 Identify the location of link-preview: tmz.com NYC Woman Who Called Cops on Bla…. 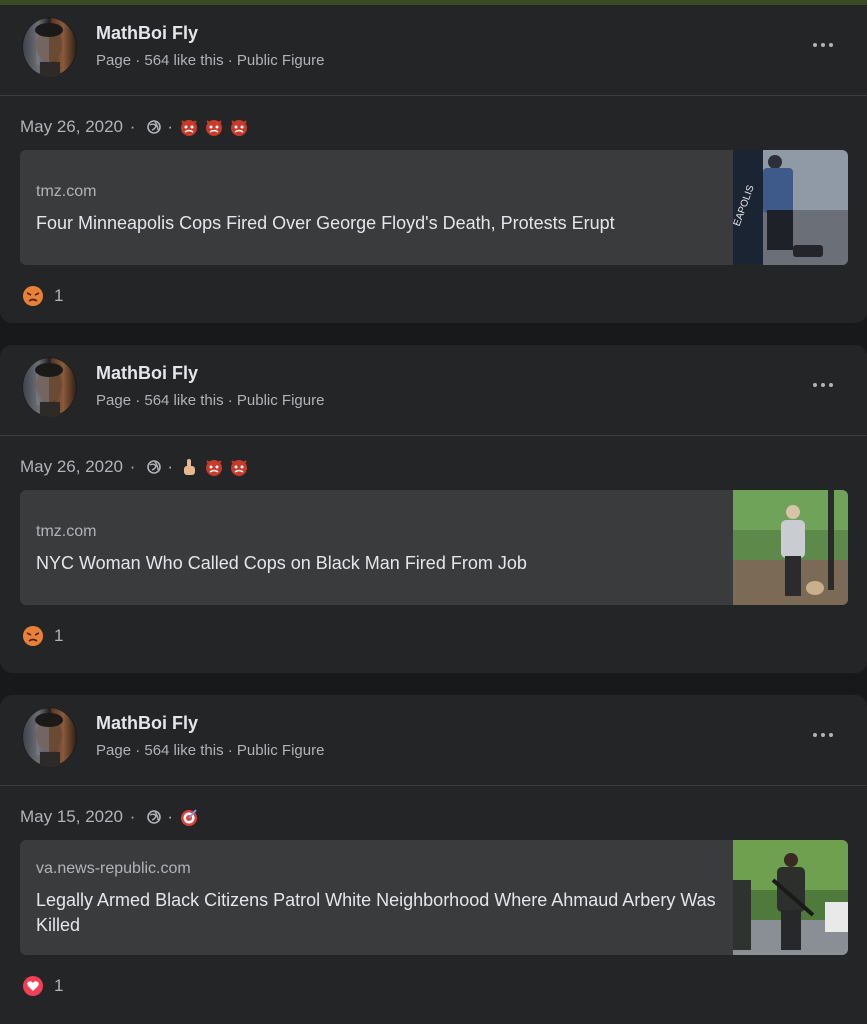
(434, 547).